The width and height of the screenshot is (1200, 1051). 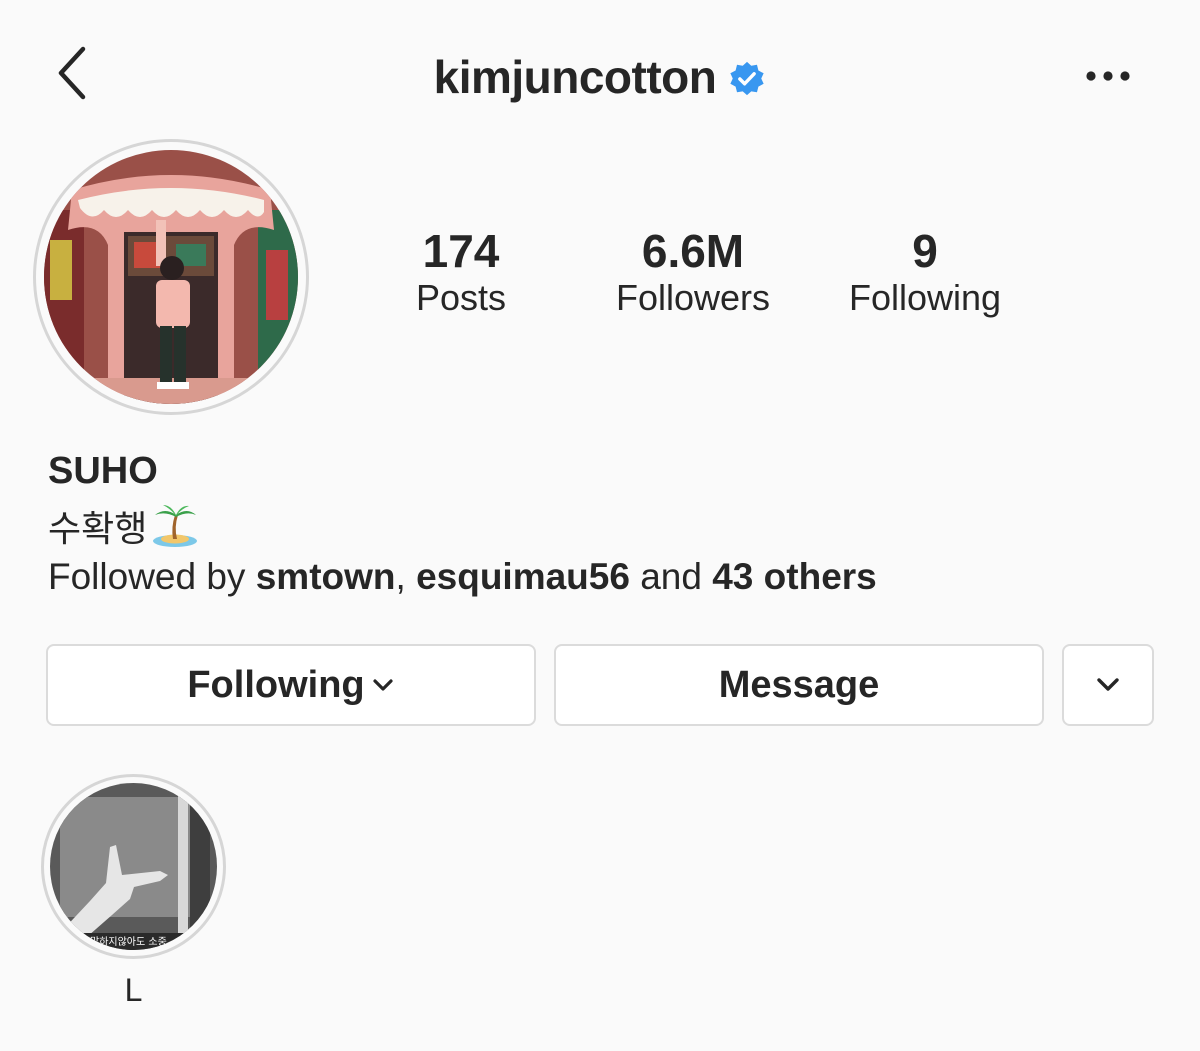 I want to click on bio: 수확행, so click(x=123, y=526).